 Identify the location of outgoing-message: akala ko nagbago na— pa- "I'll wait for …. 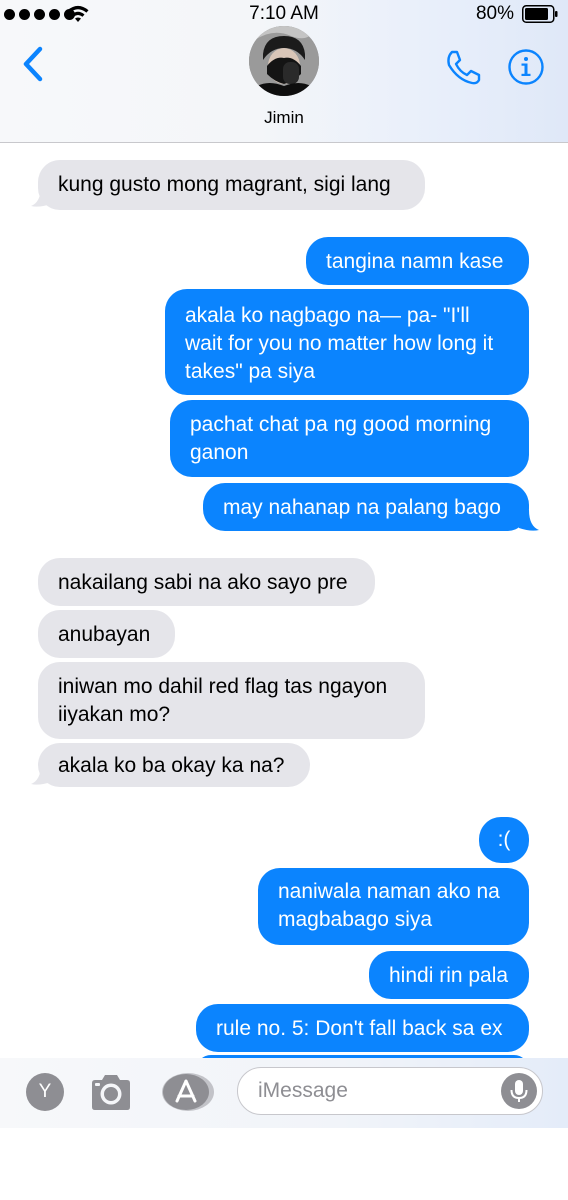
(347, 342).